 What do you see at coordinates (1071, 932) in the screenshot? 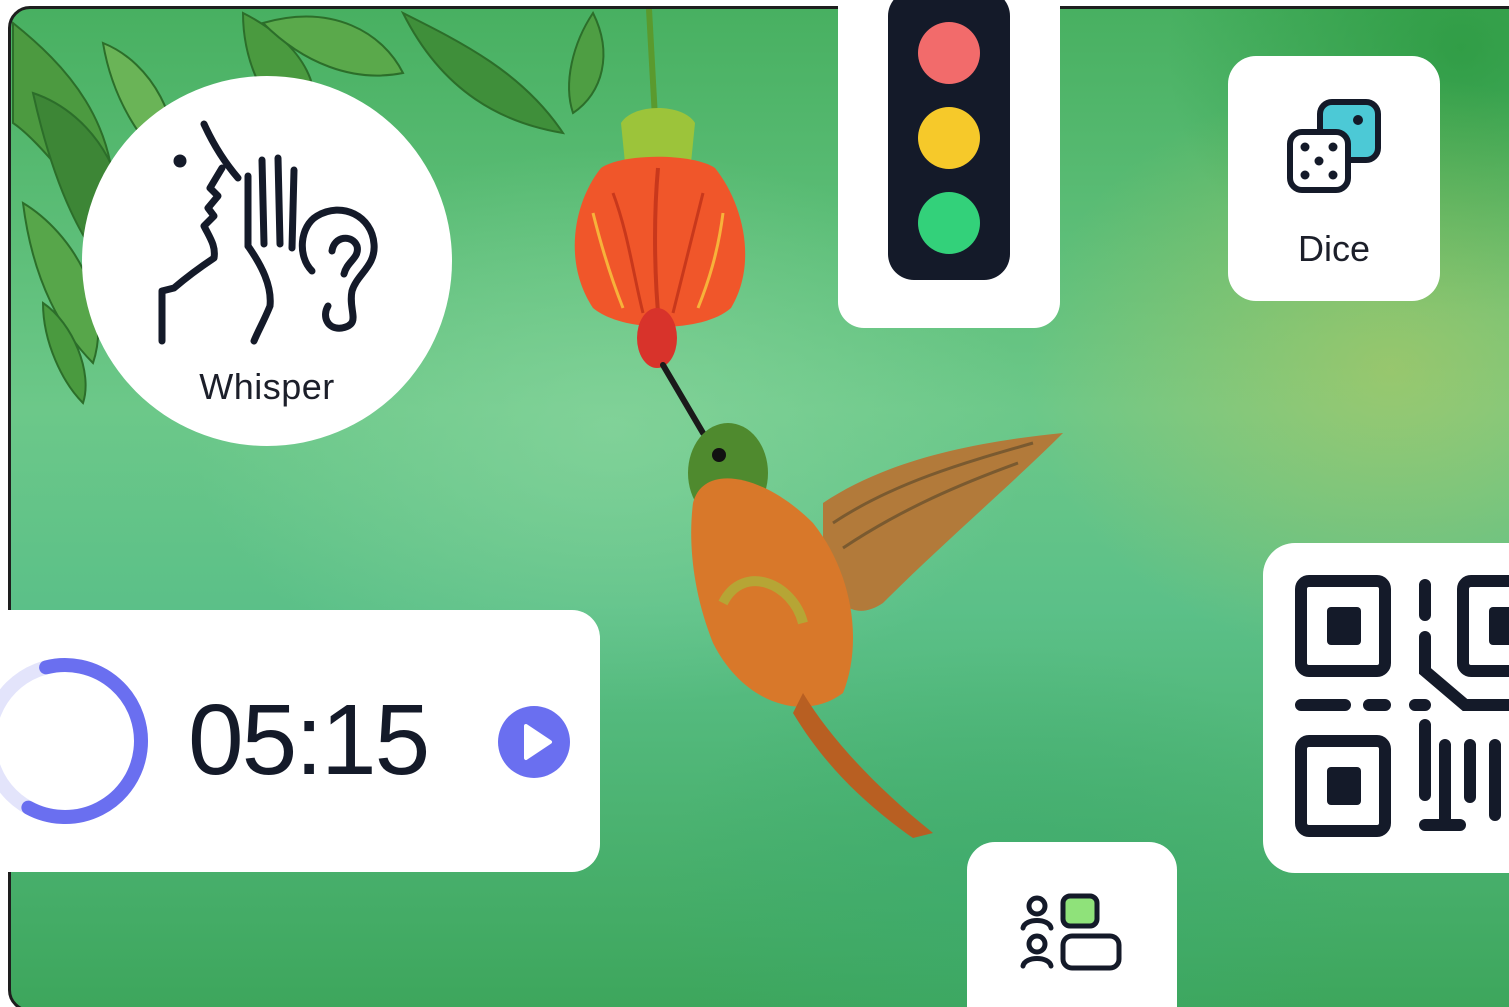
I see `group-maker-icon` at bounding box center [1071, 932].